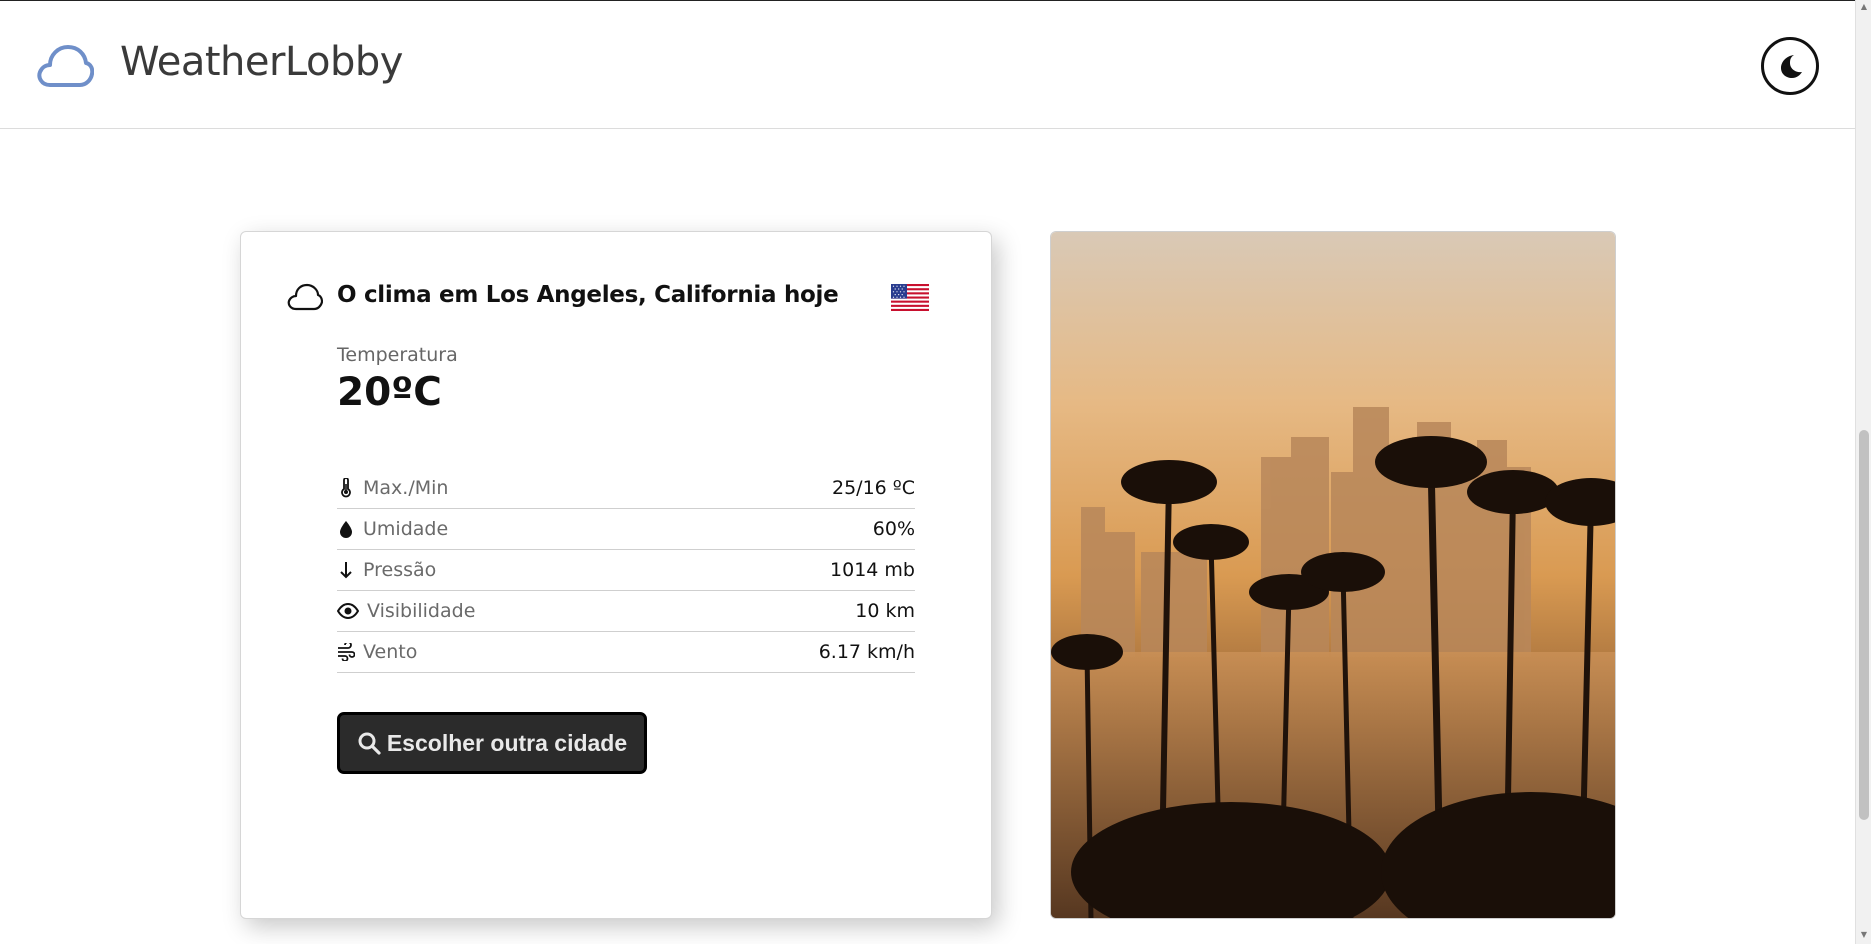  Describe the element at coordinates (626, 529) in the screenshot. I see `stat-row-humidity: Umidade 60%` at that location.